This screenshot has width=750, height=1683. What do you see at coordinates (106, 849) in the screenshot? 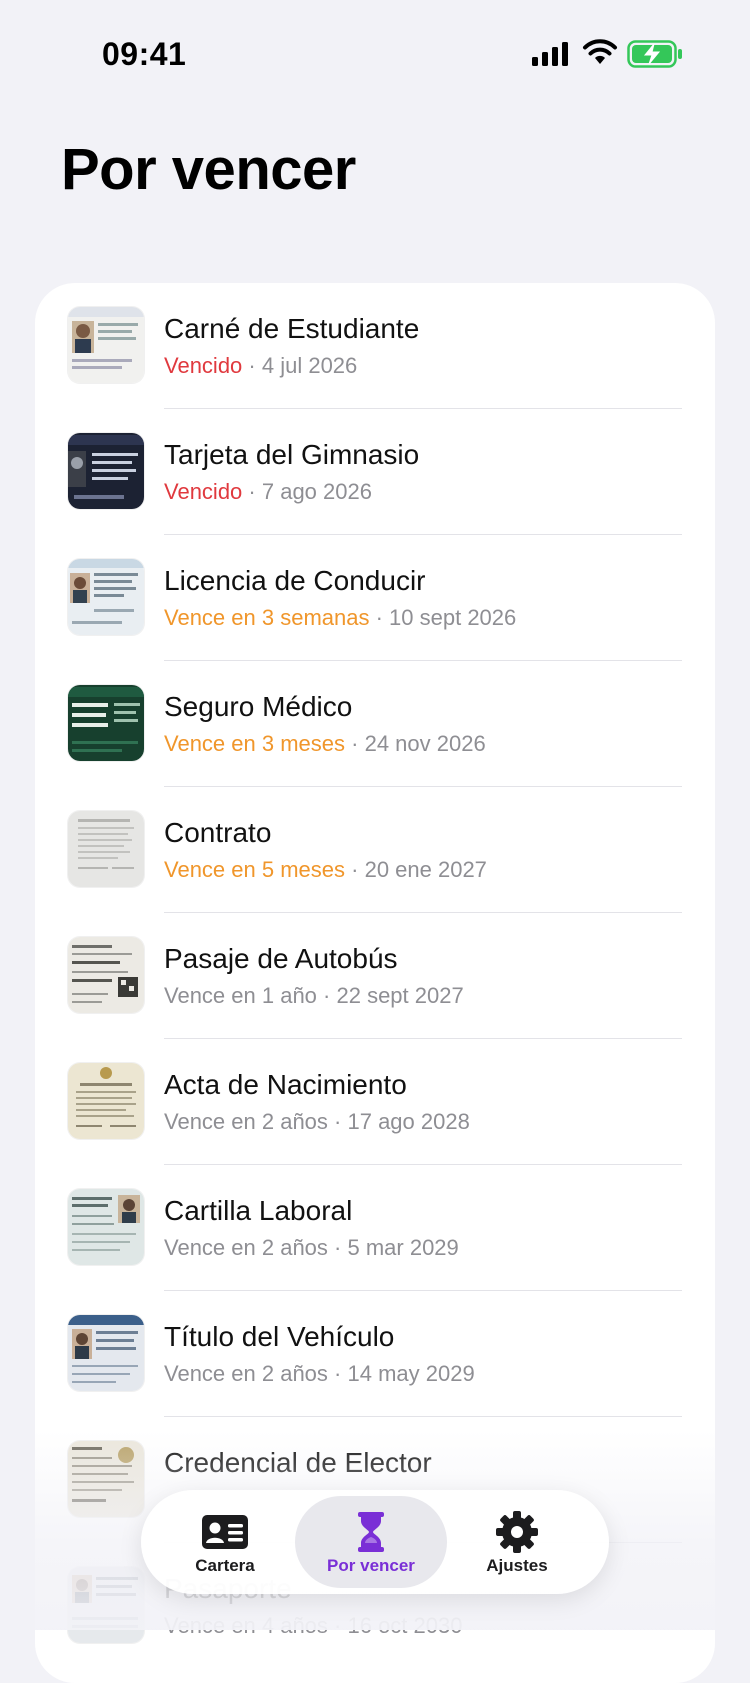
I see `contract-thumbnail` at bounding box center [106, 849].